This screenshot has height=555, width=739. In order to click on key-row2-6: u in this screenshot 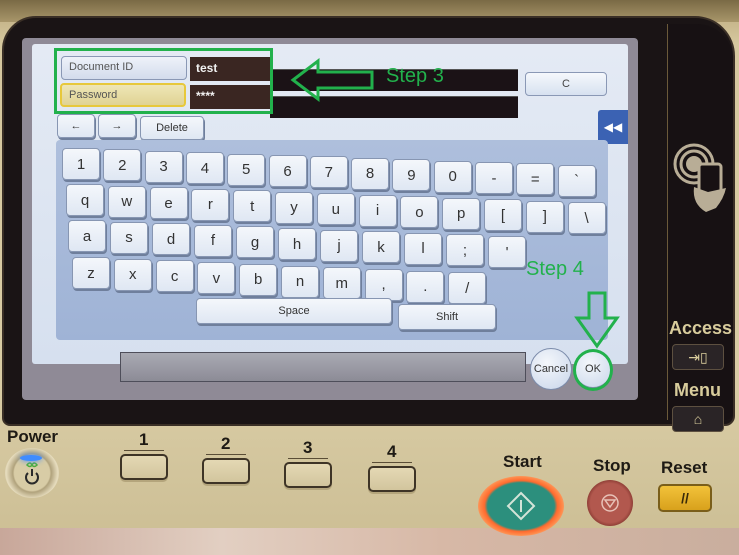, I will do `click(335, 209)`.